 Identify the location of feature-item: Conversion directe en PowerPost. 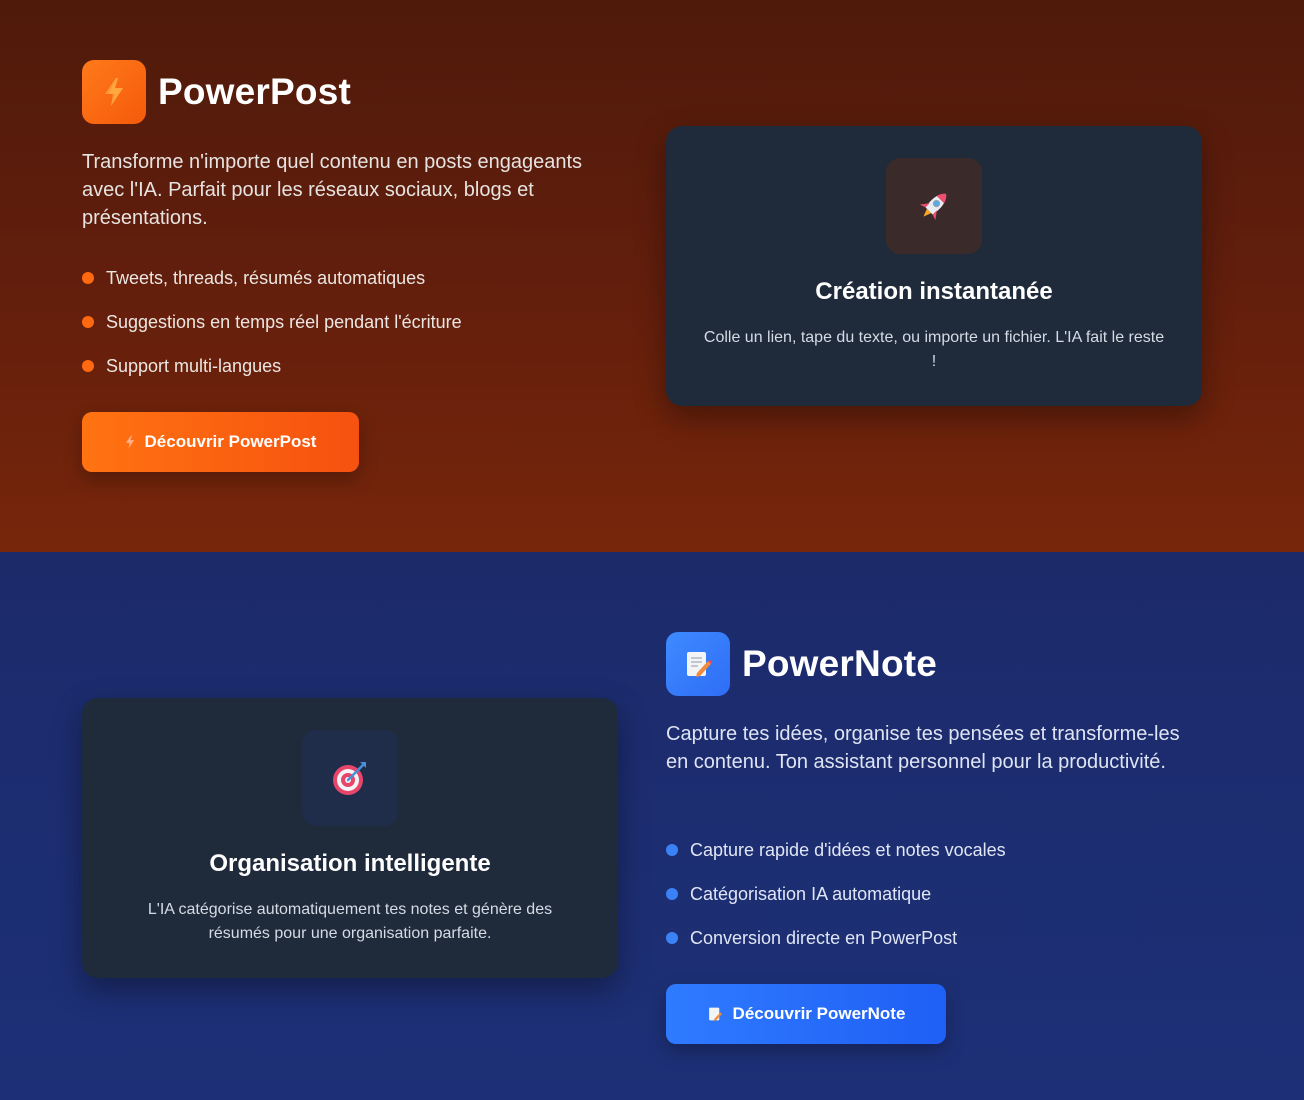
(836, 938).